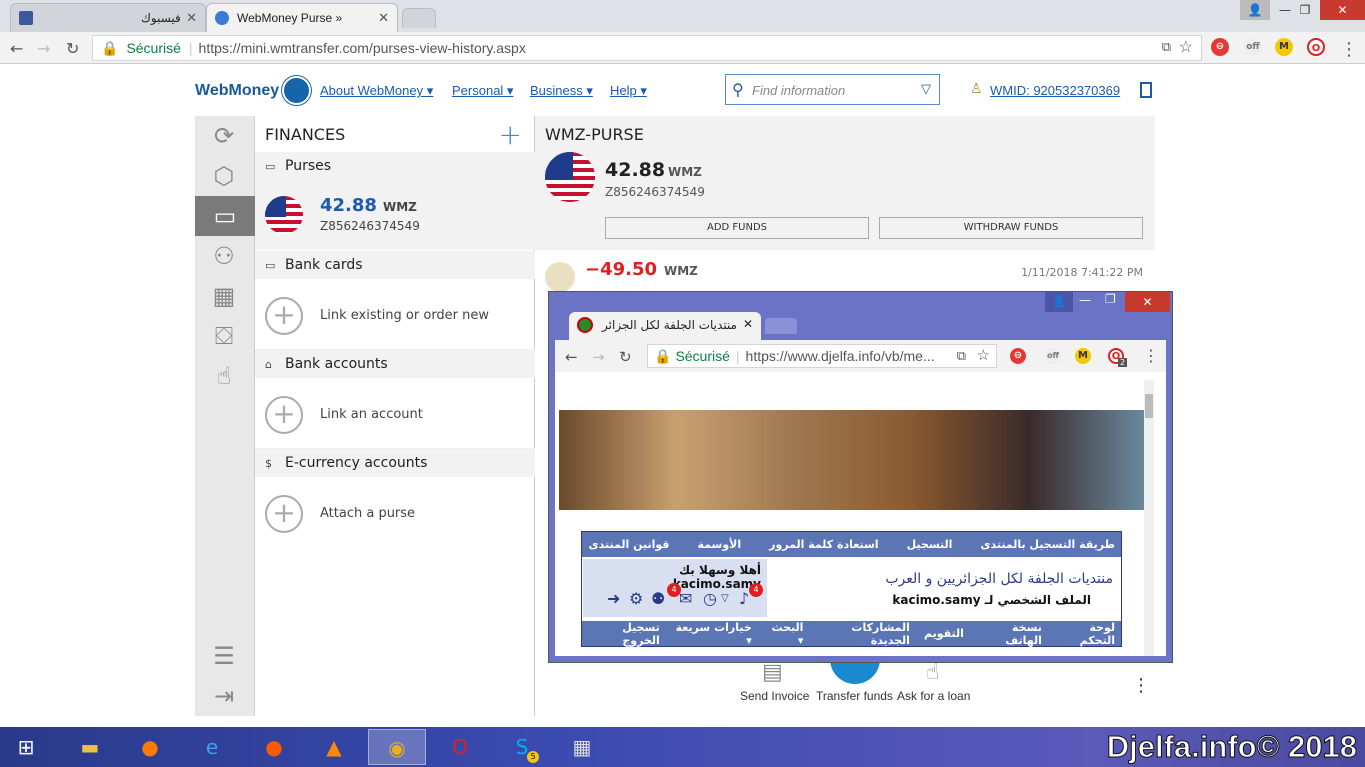  I want to click on invoice-icon: ▤, so click(772, 672).